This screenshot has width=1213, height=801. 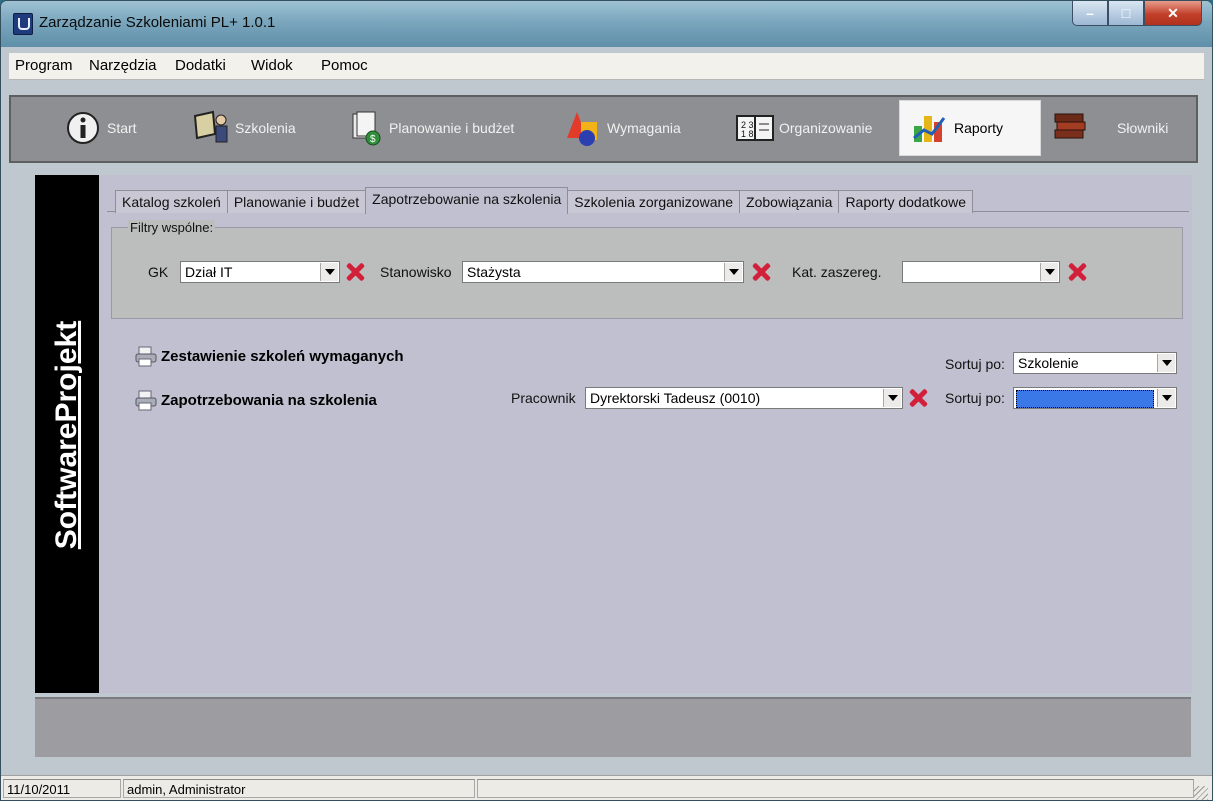 I want to click on window-controls: – □ ✕, so click(x=1137, y=14).